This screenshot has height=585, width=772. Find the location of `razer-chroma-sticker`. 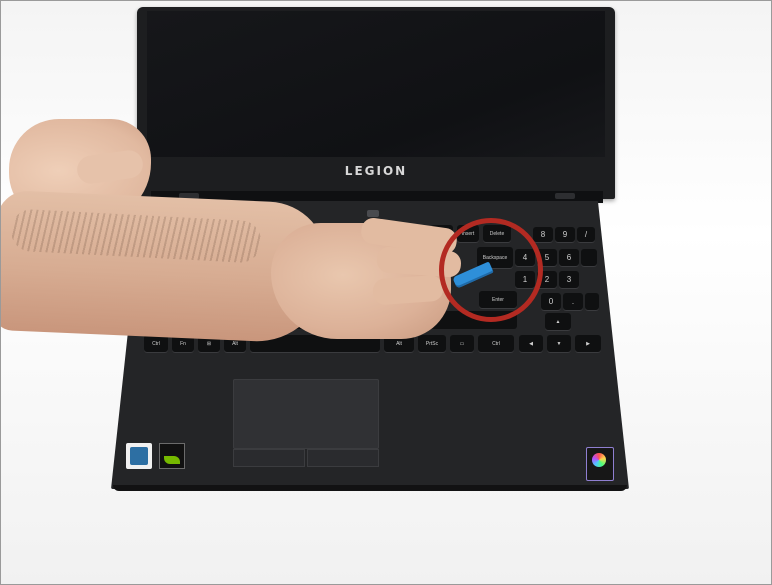

razer-chroma-sticker is located at coordinates (600, 464).